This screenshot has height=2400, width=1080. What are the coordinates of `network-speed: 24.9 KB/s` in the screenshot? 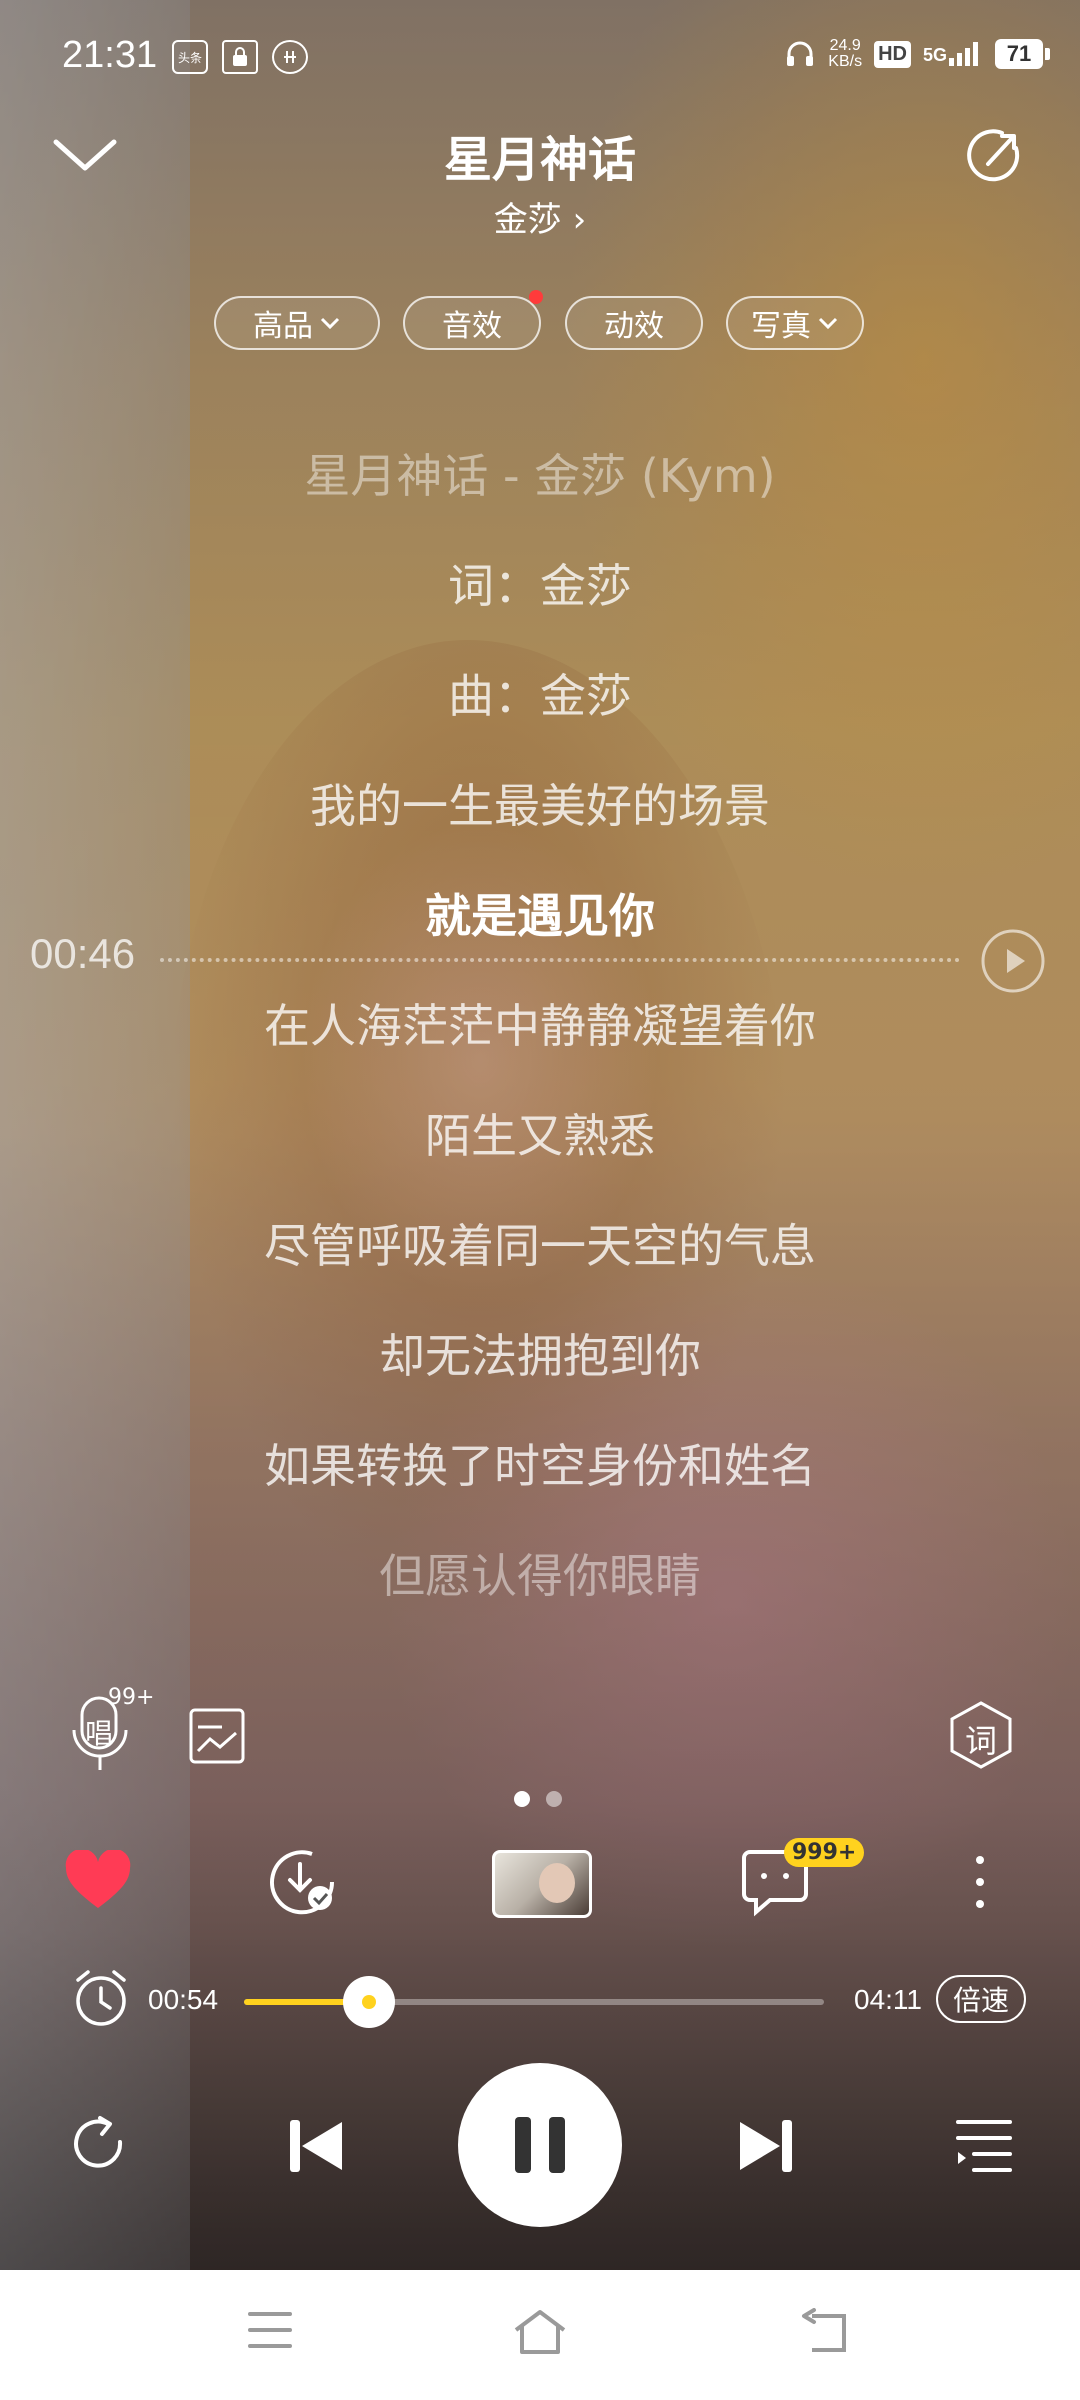 It's located at (845, 54).